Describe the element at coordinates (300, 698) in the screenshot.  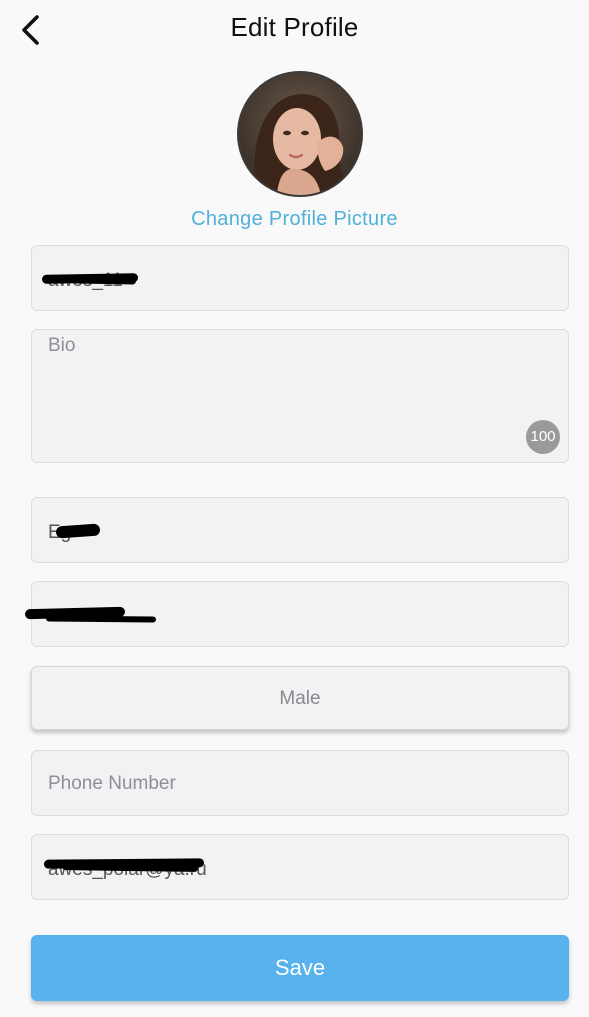
I see `gender-selector: Male` at that location.